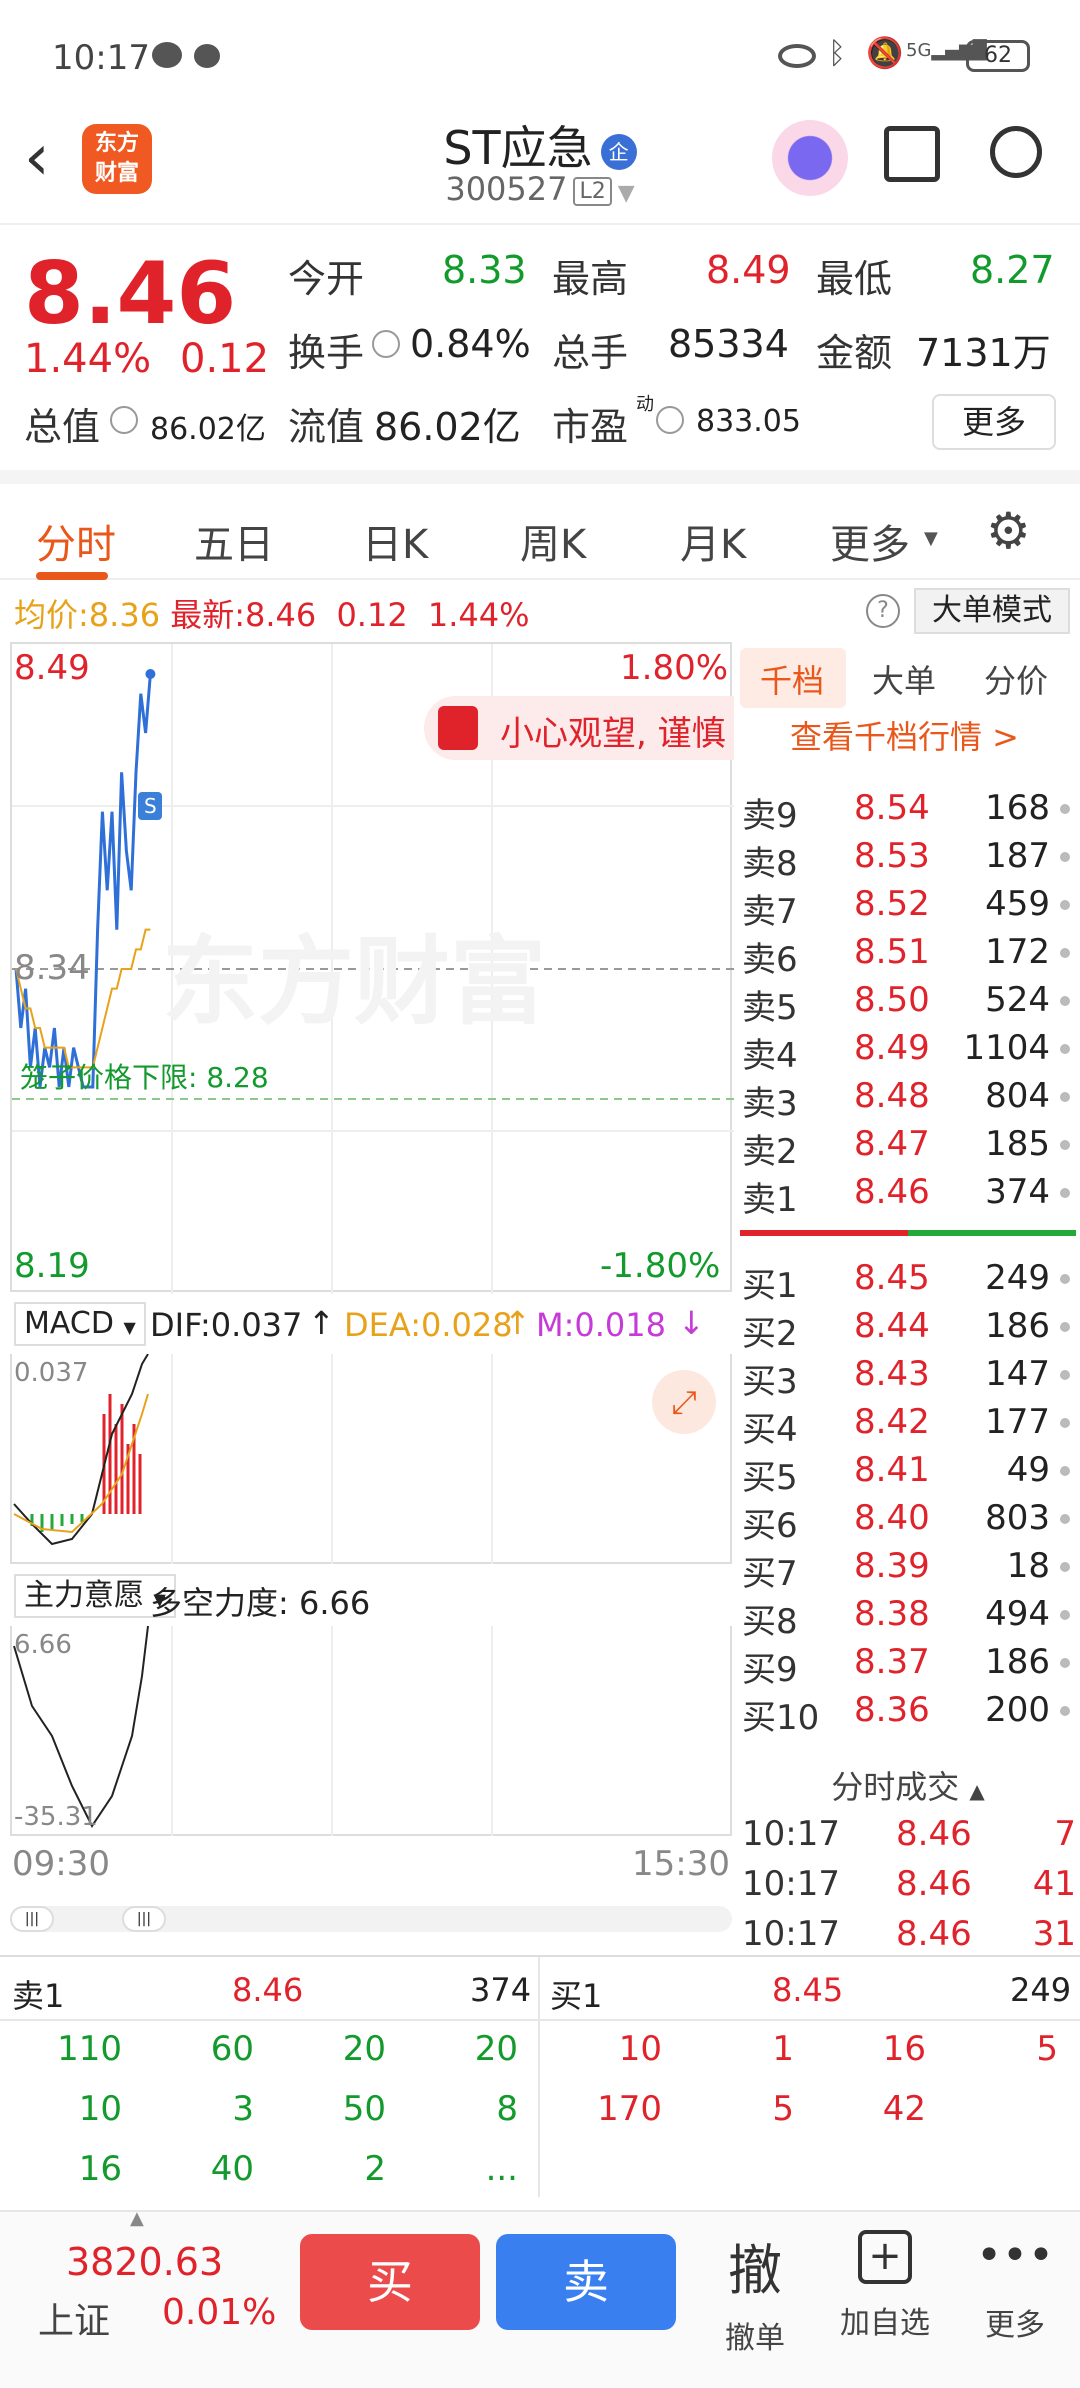  Describe the element at coordinates (326, 279) in the screenshot. I see `open-label: 今开` at that location.